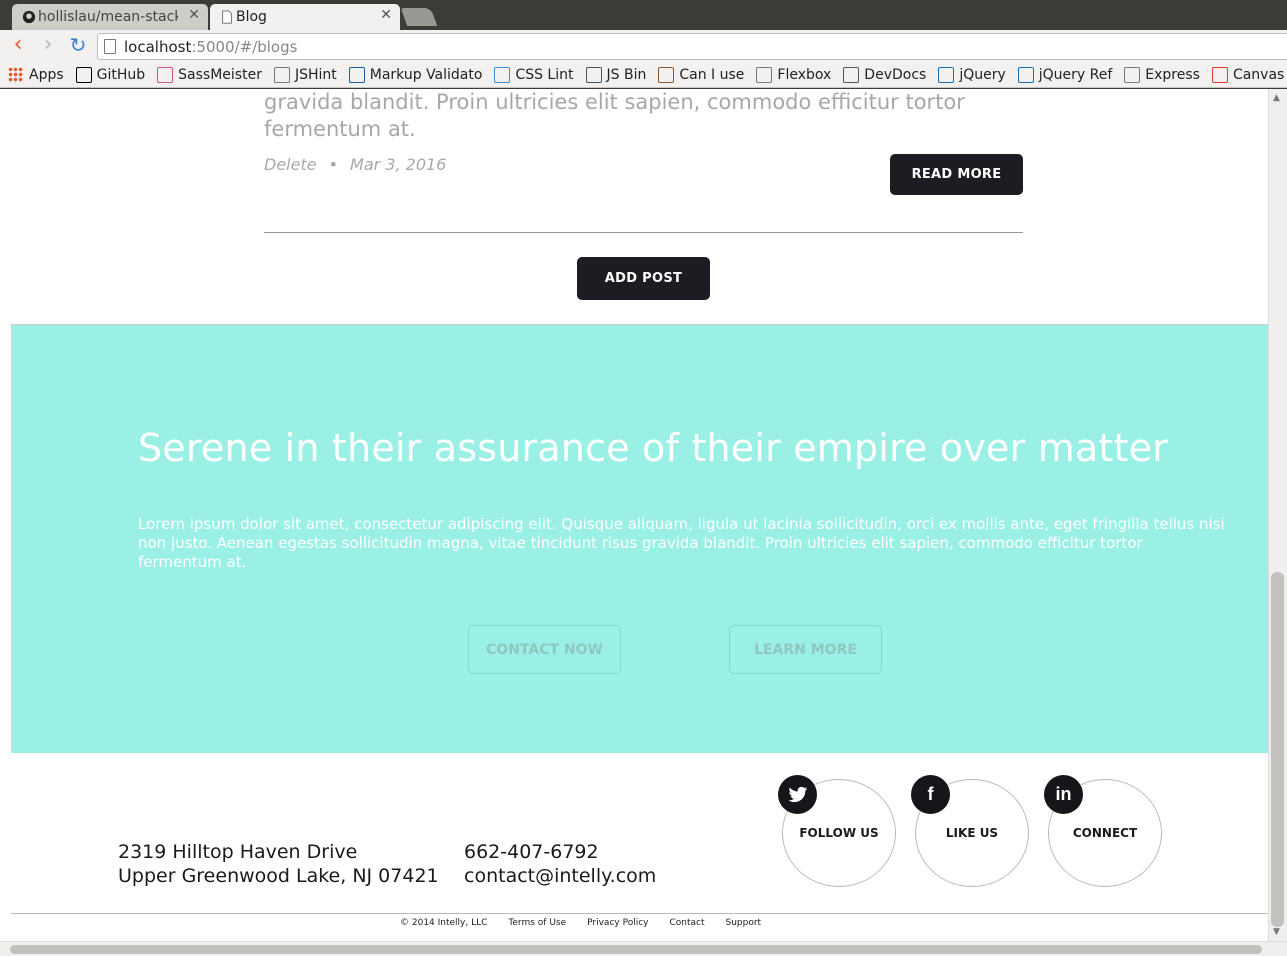  I want to click on like-us-button: f LIKE US, so click(970, 831).